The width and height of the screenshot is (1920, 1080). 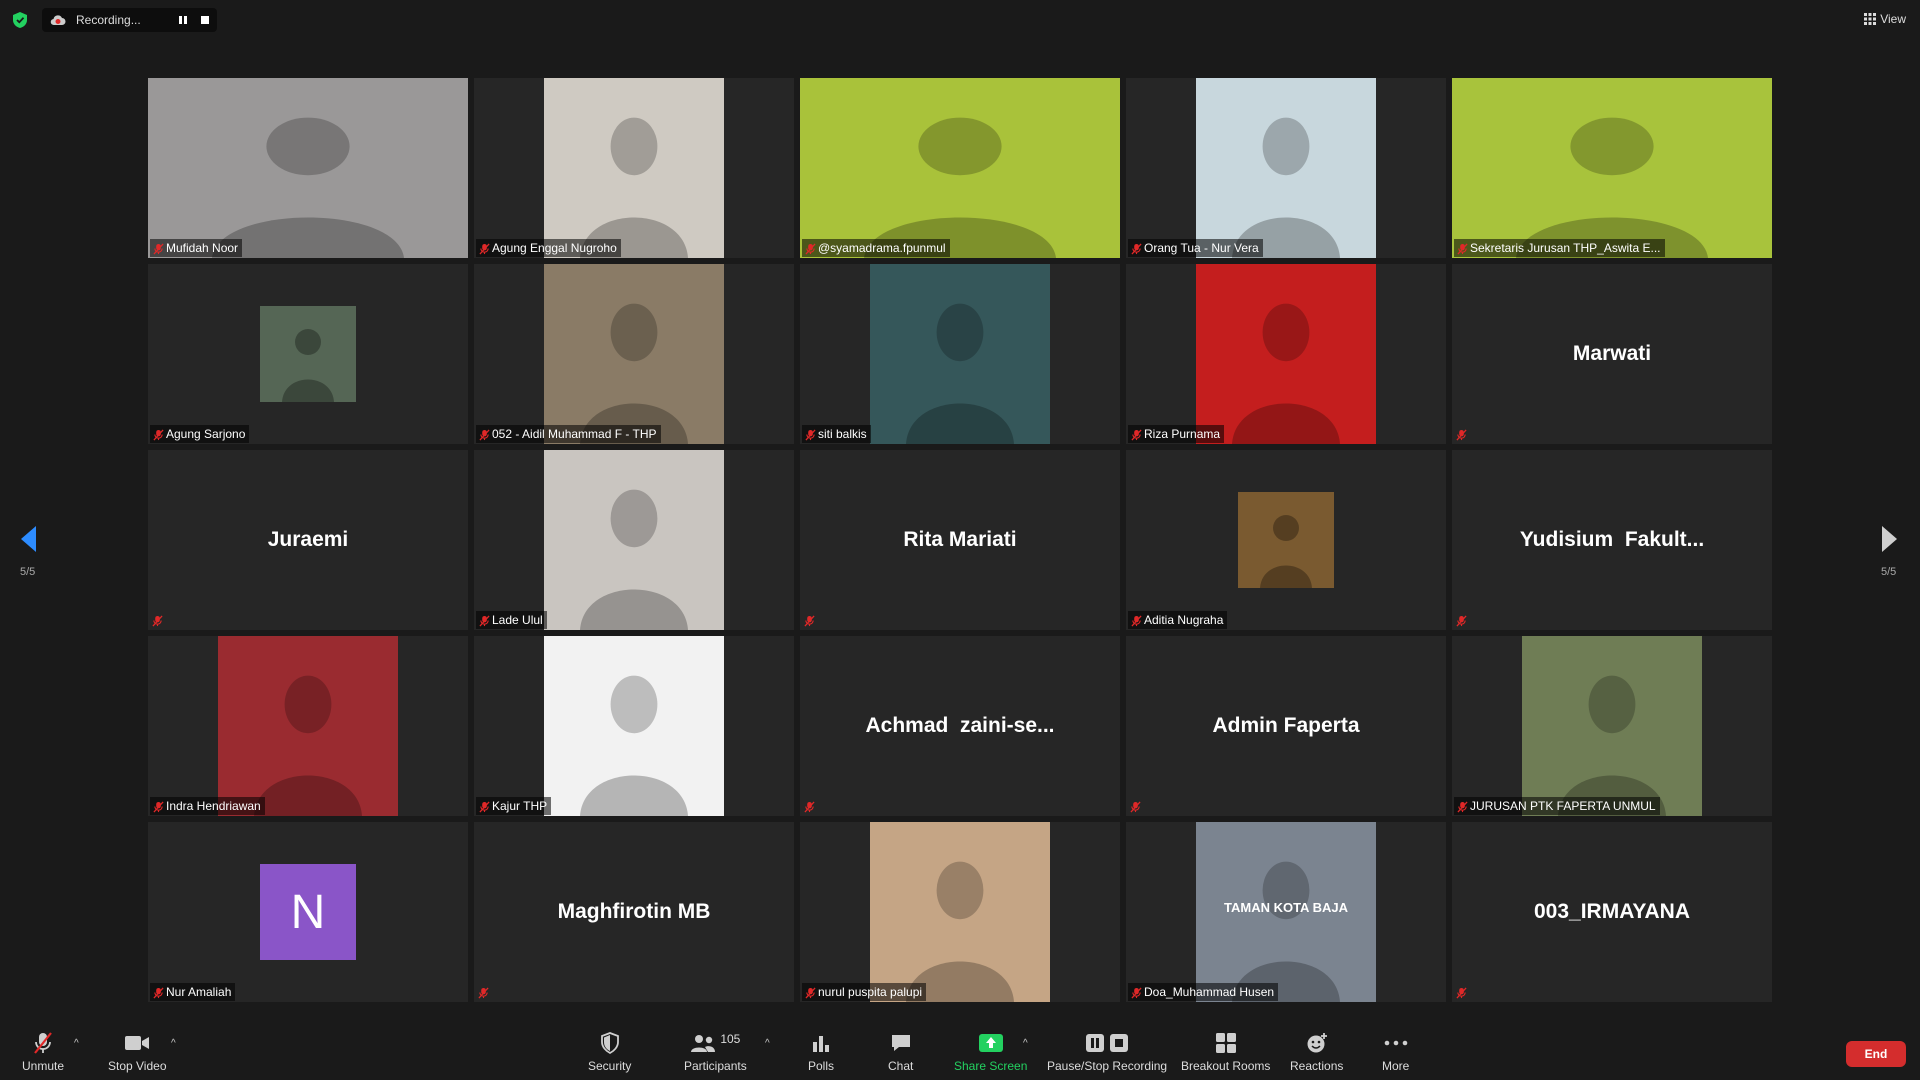 I want to click on chat-button: Chat, so click(x=900, y=1051).